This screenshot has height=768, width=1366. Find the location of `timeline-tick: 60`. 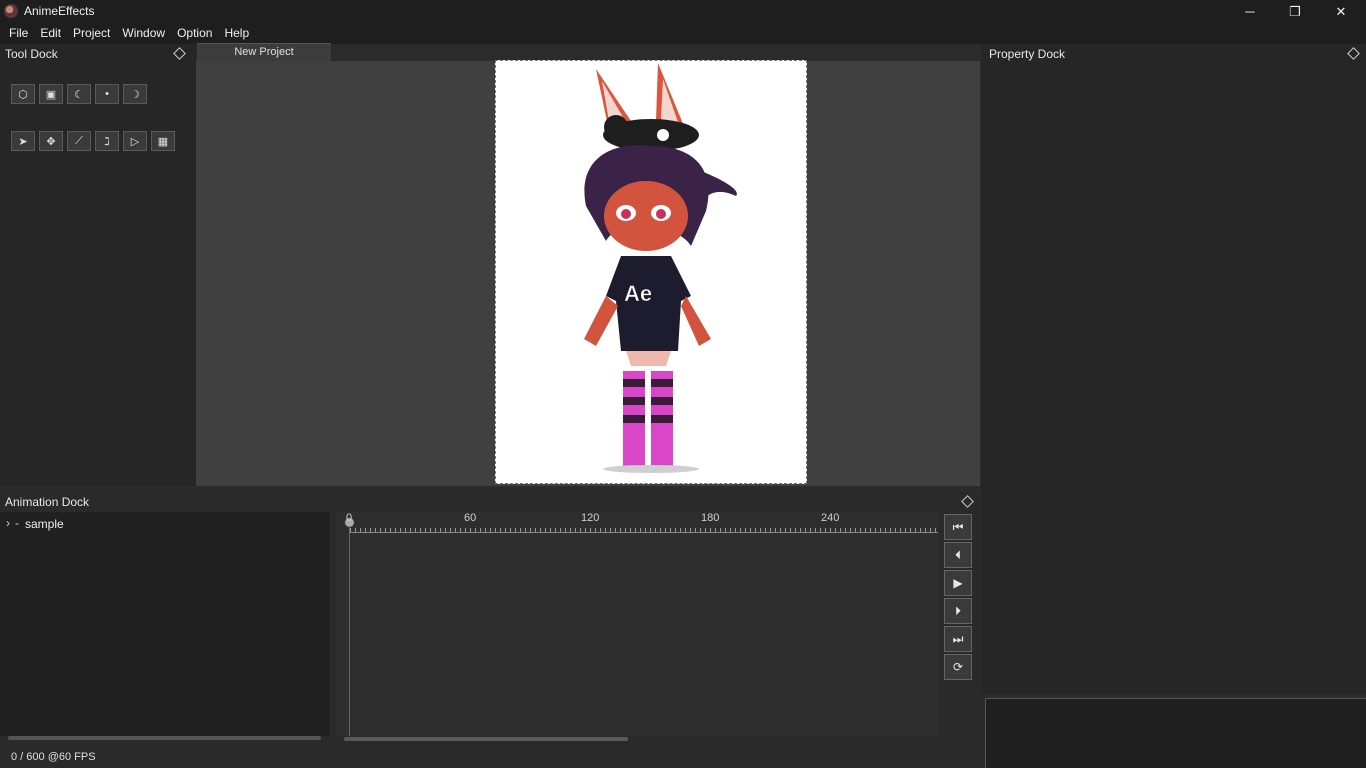

timeline-tick: 60 is located at coordinates (470, 518).